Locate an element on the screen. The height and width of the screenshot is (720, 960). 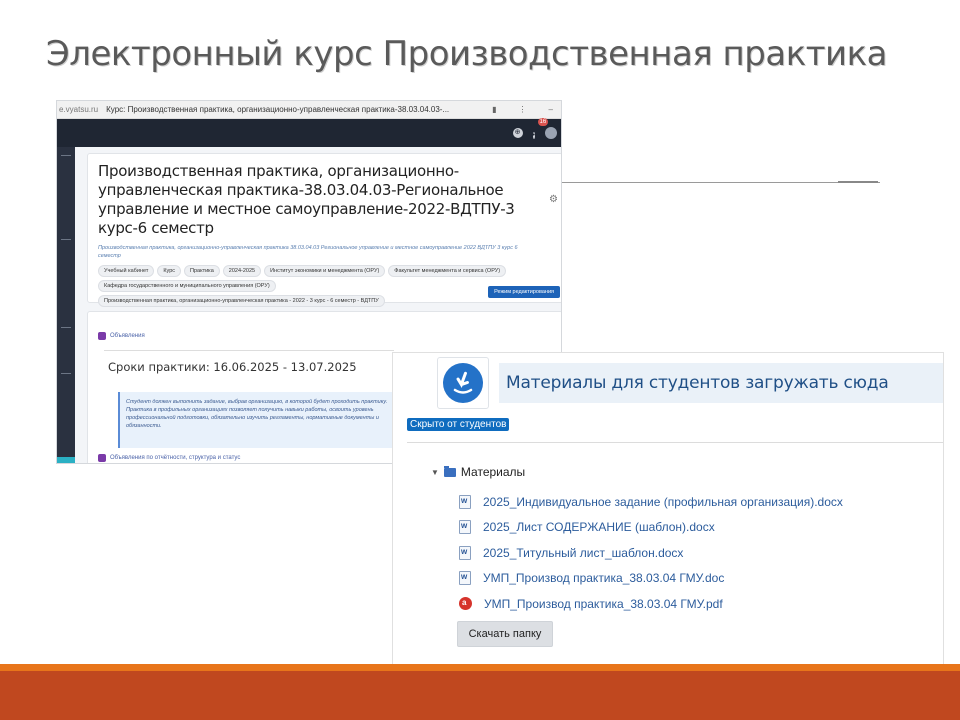
download-folder-button: Скачать папку is located at coordinates (505, 634).